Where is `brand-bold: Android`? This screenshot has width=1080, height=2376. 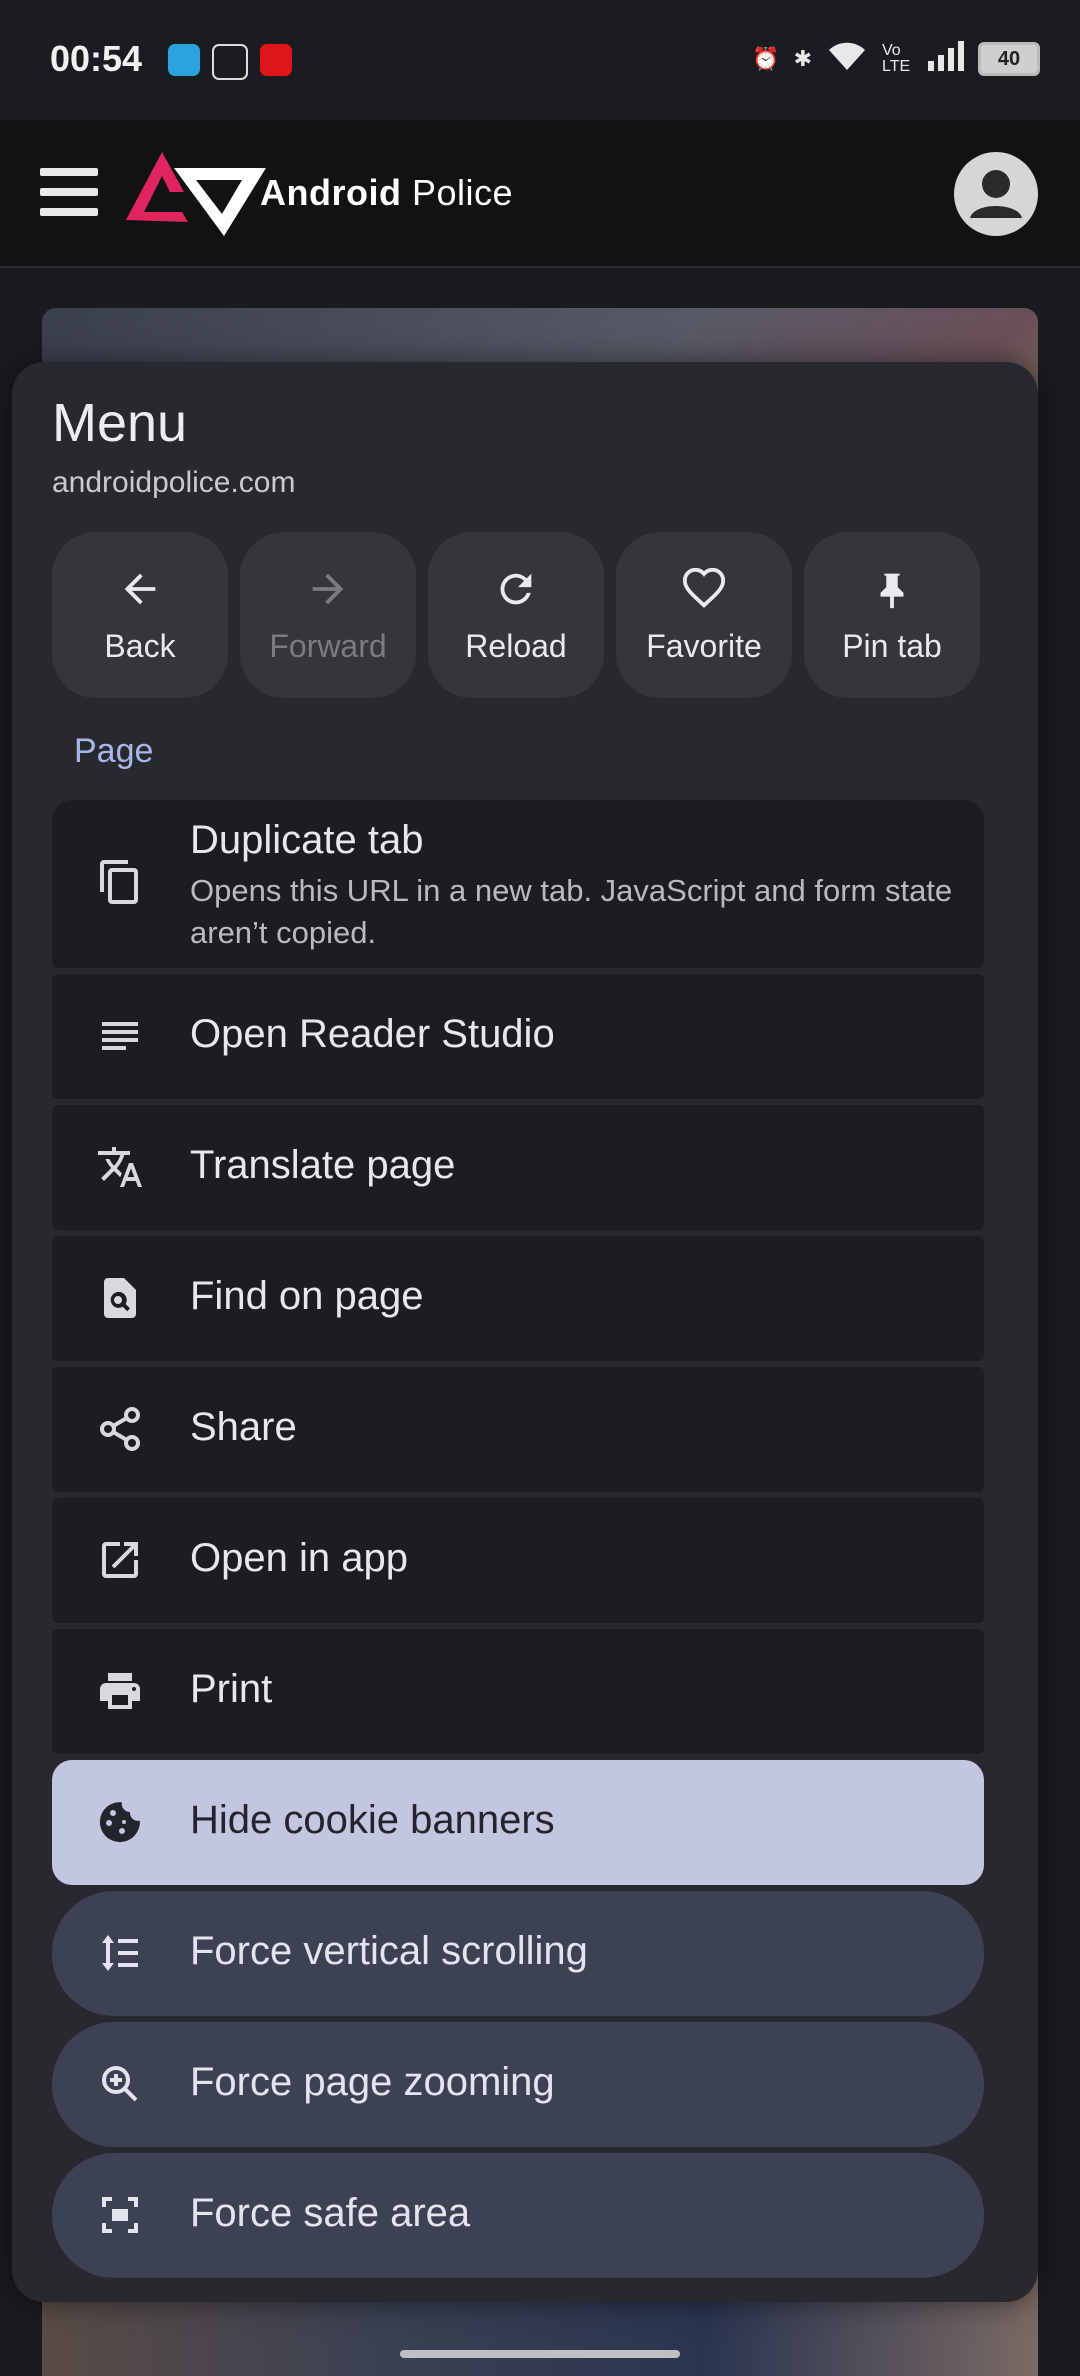
brand-bold: Android is located at coordinates (331, 192).